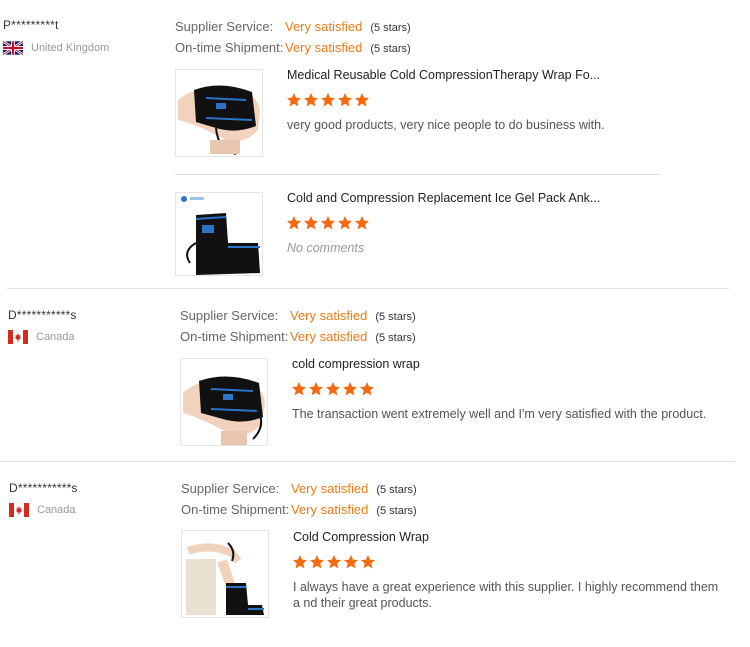  Describe the element at coordinates (361, 537) in the screenshot. I see `product-title: Cold Compression Wrap` at that location.